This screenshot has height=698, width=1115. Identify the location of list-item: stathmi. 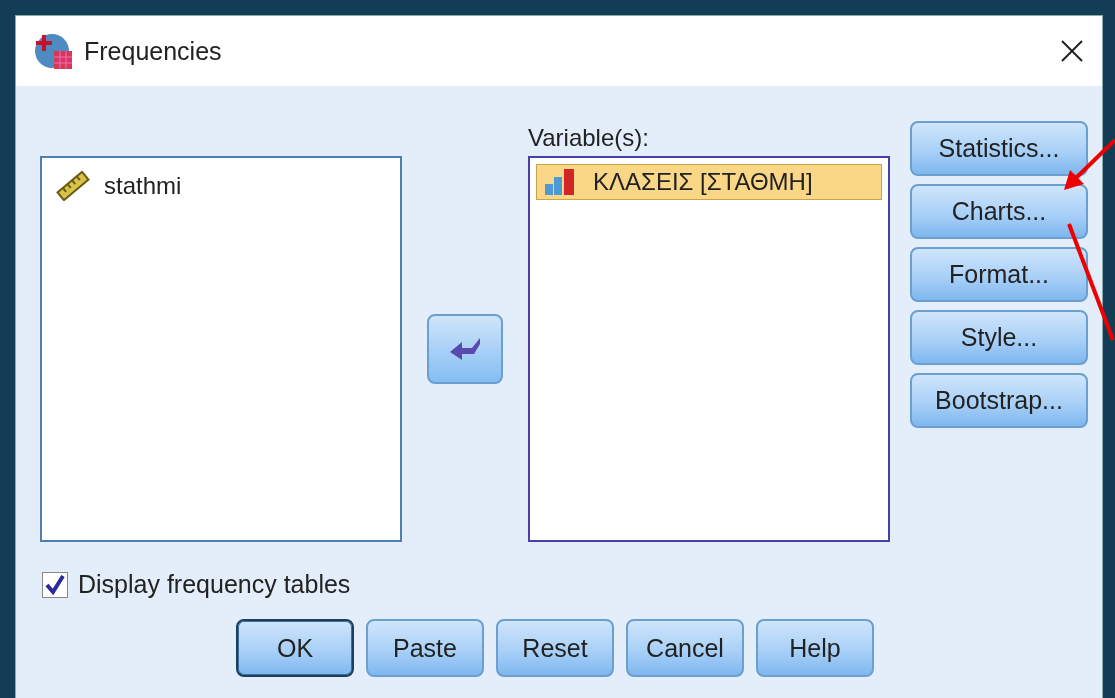
(221, 186).